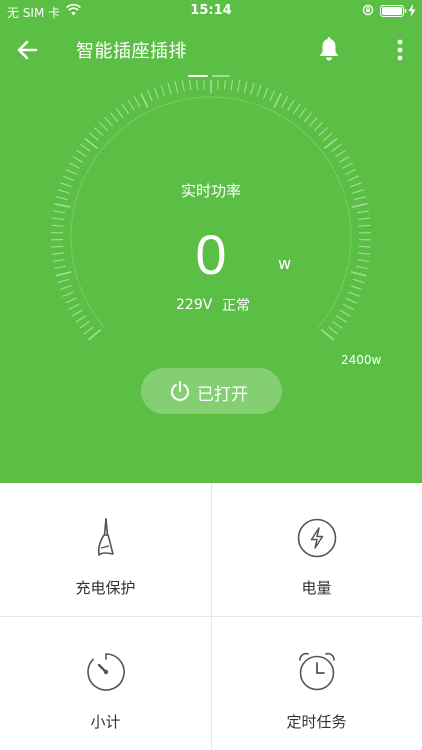 This screenshot has height=750, width=422. What do you see at coordinates (221, 76) in the screenshot?
I see `page-dot` at bounding box center [221, 76].